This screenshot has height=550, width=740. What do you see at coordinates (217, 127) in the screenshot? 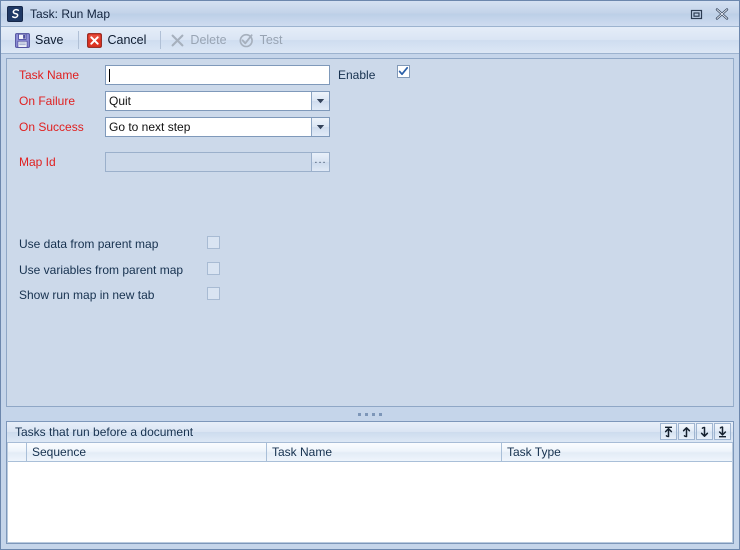
I see `on-success-select: Go to next step` at bounding box center [217, 127].